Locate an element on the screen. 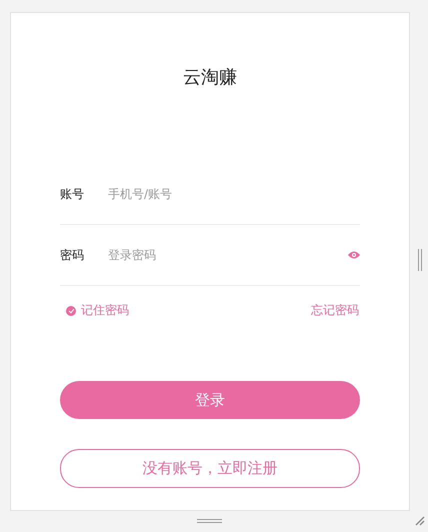 This screenshot has height=532, width=428. field-label: 密码 is located at coordinates (72, 255).